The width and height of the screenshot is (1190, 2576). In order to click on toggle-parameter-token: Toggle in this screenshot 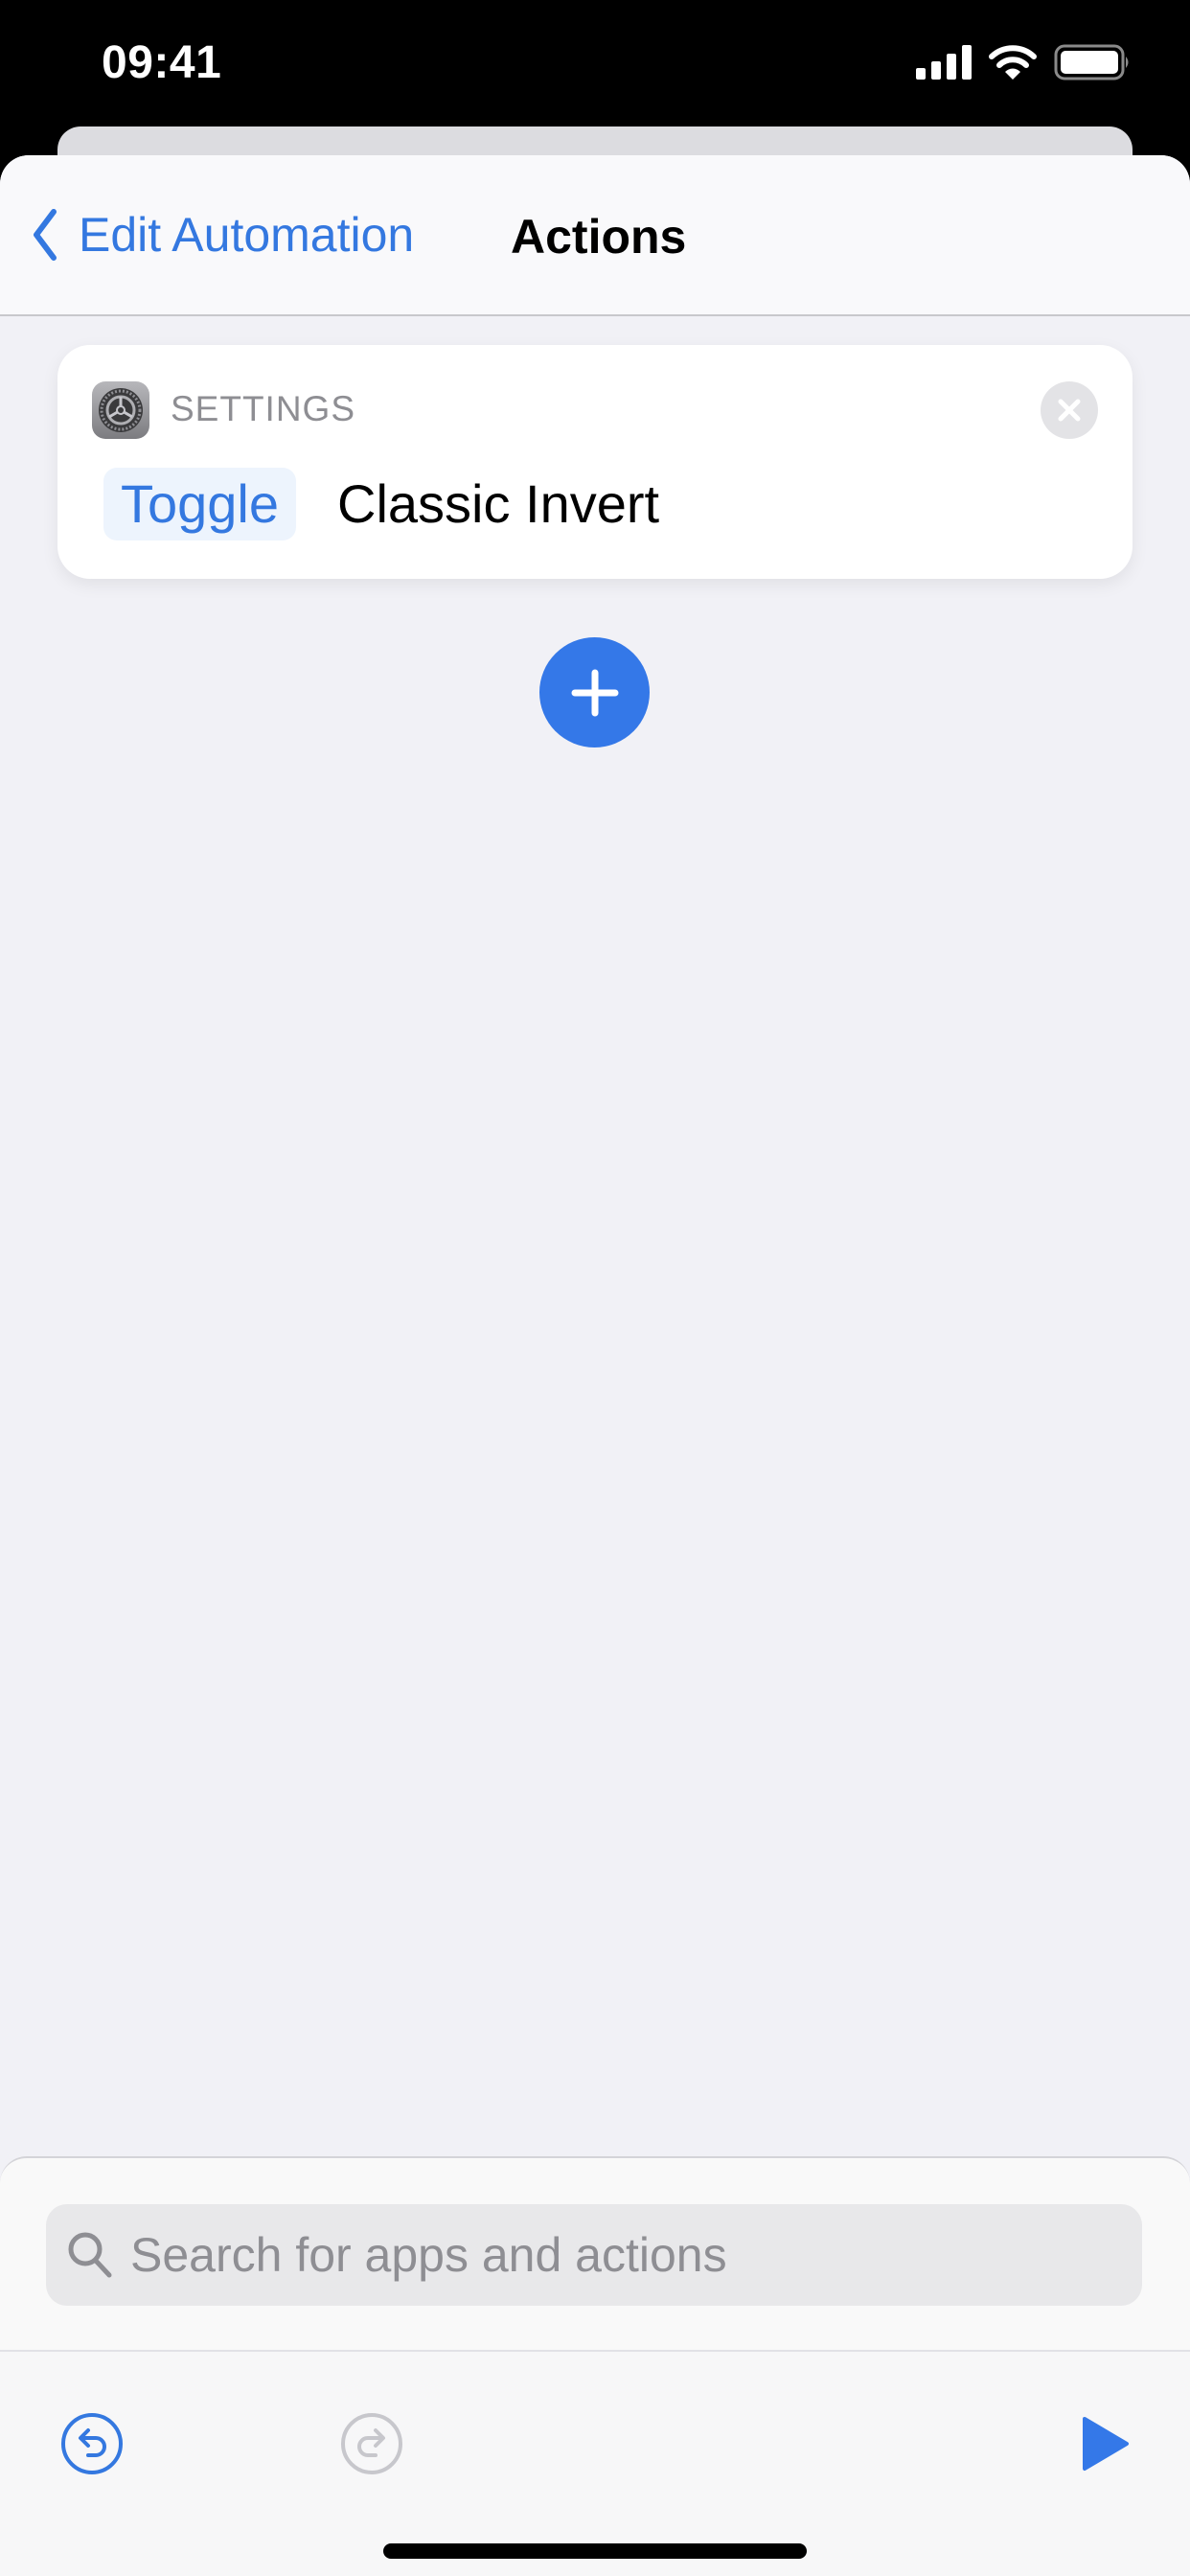, I will do `click(200, 504)`.